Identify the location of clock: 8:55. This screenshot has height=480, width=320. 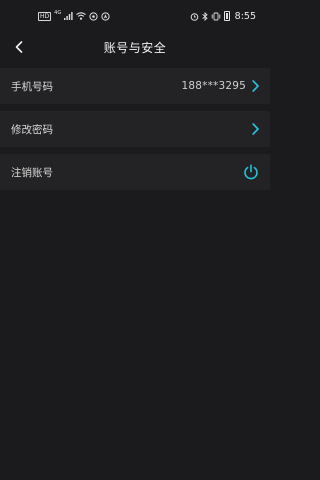
(245, 16).